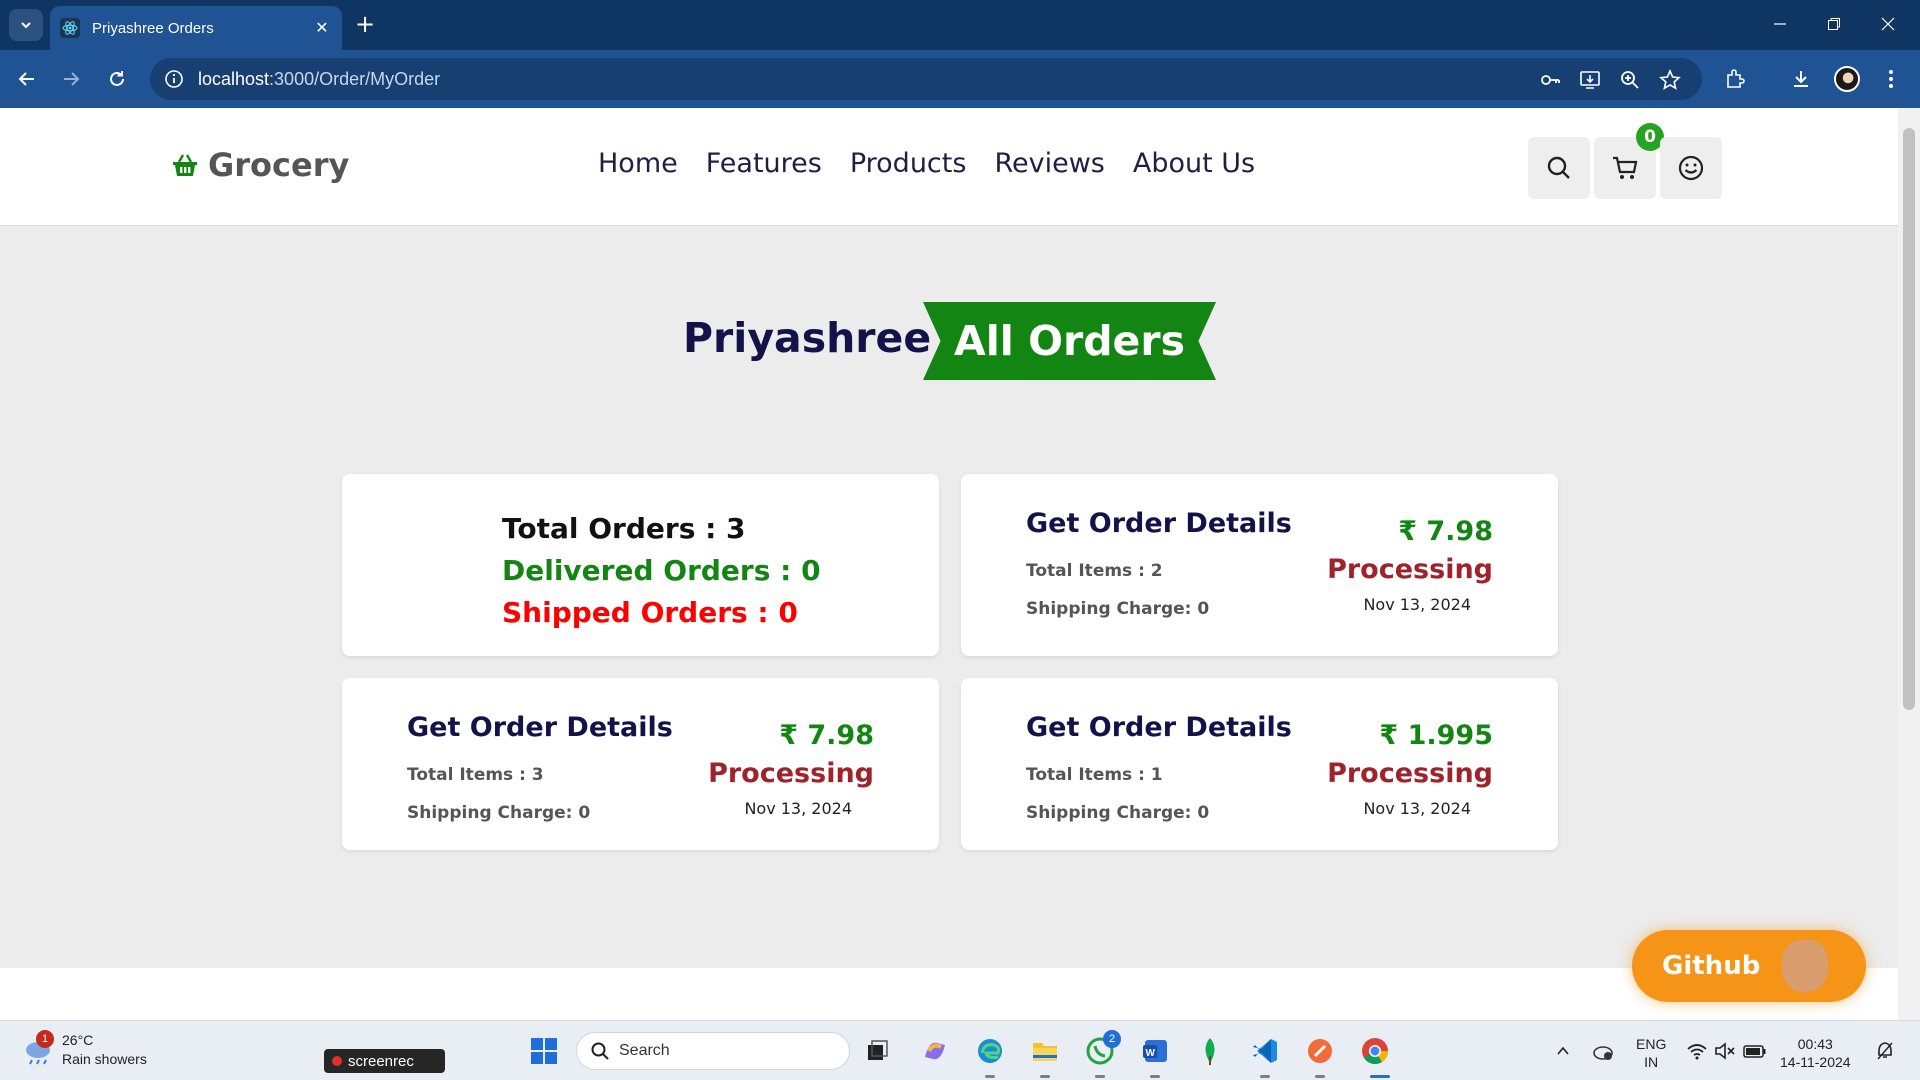  Describe the element at coordinates (384, 1061) in the screenshot. I see `screenrec-widget: screenrec` at that location.